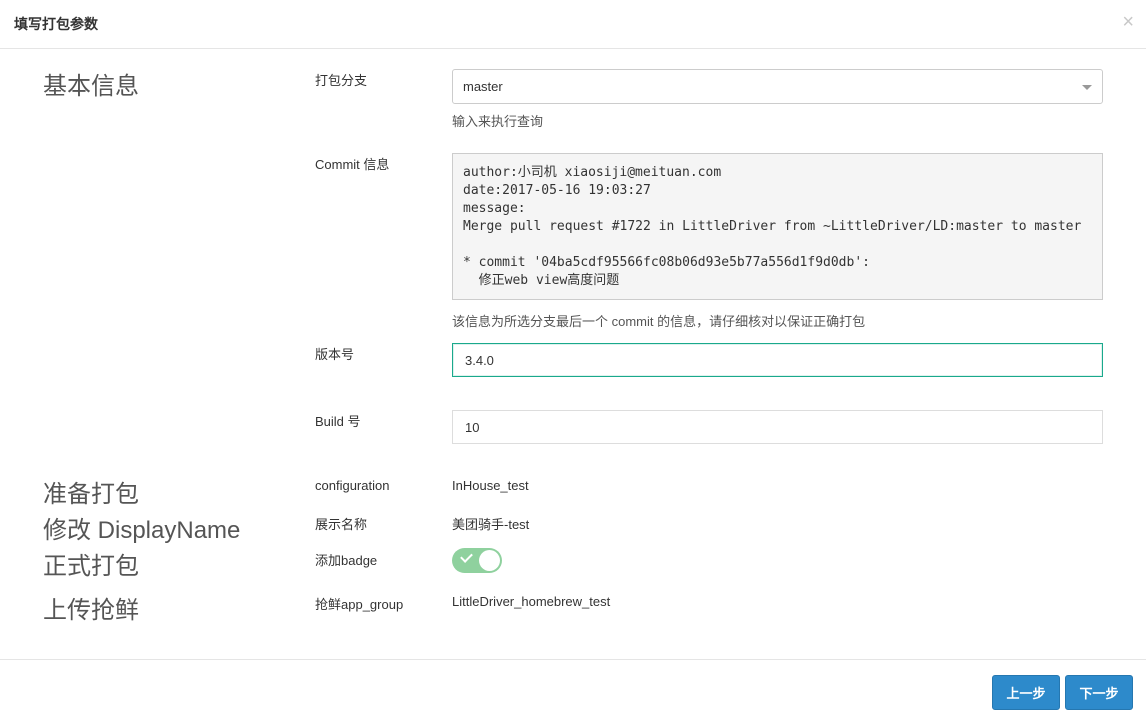 The height and width of the screenshot is (722, 1146). Describe the element at coordinates (352, 164) in the screenshot. I see `commit-label: Commit 信息` at that location.